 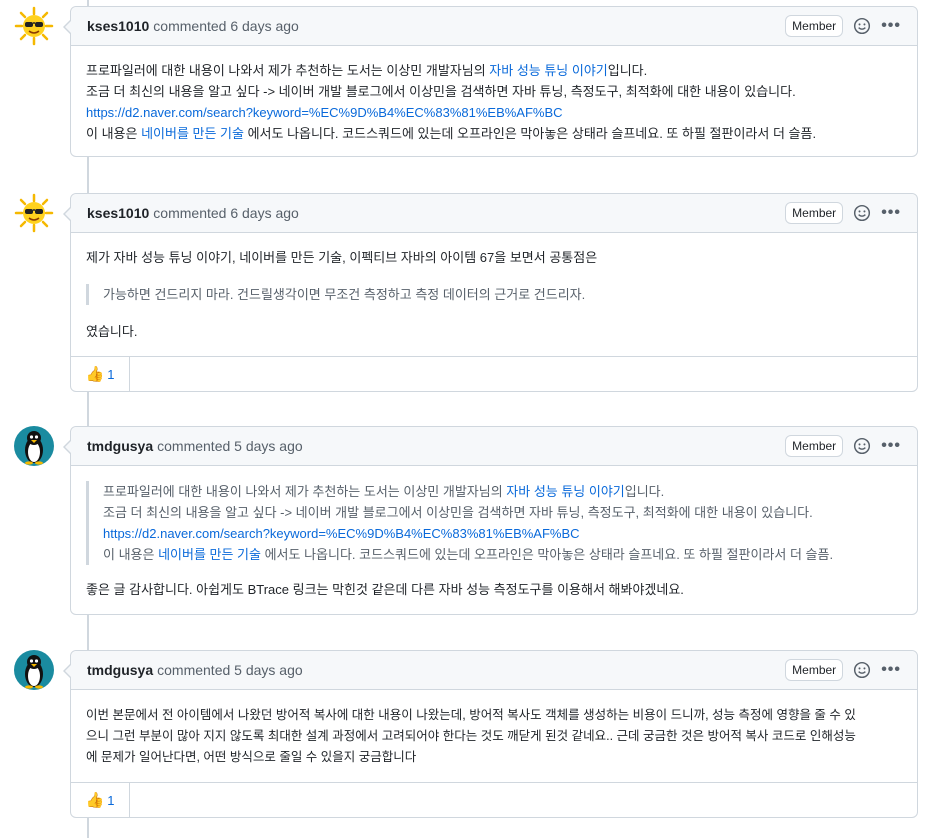 I want to click on comment-text: 에 문제가 일어난다면, 어떤 방식으로 줄일 수 있을지 궁금합니다, so click(x=251, y=757).